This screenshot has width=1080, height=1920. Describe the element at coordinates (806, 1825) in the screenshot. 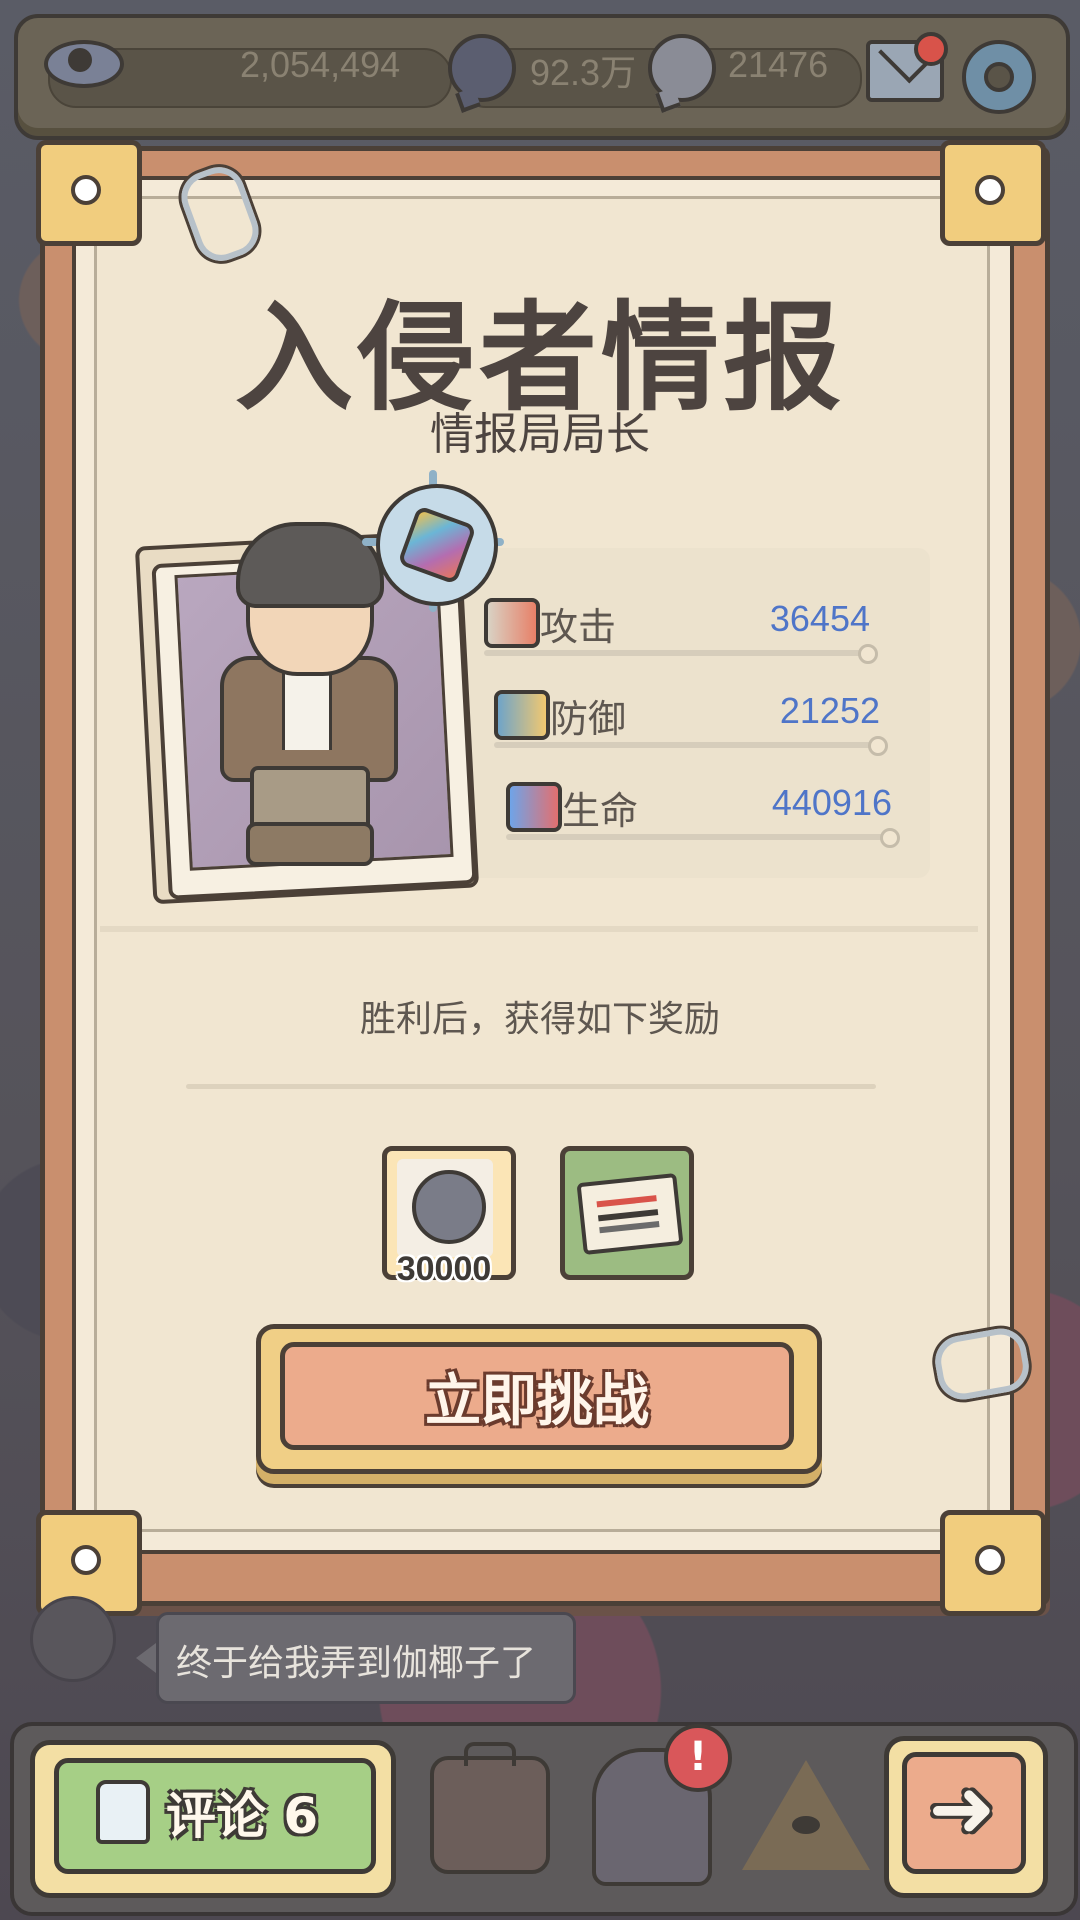

I see `pyramid-eye-icon` at that location.